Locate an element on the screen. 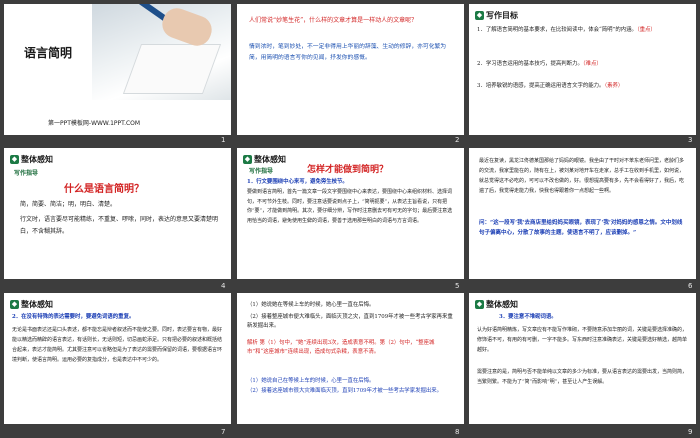 This screenshot has height=438, width=700. slide-point: 3．要注意不堆砌词语。 is located at coordinates (528, 317).